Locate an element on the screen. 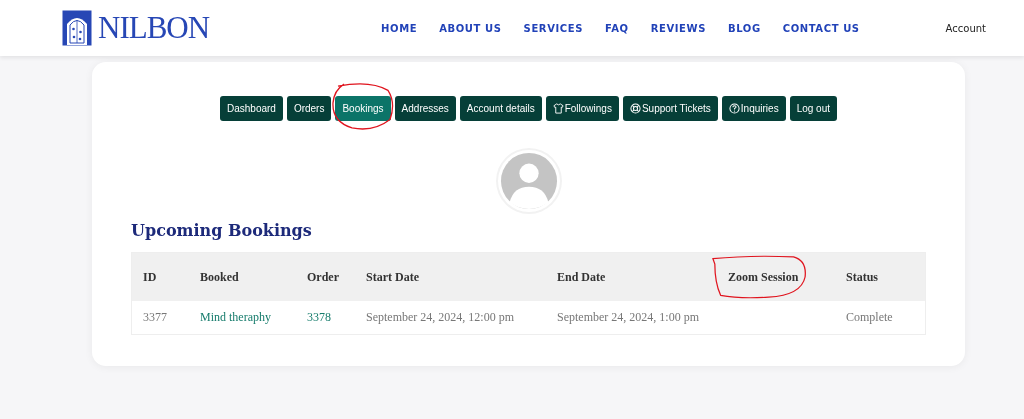 This screenshot has width=1024, height=419. table-cell: Complete is located at coordinates (869, 317).